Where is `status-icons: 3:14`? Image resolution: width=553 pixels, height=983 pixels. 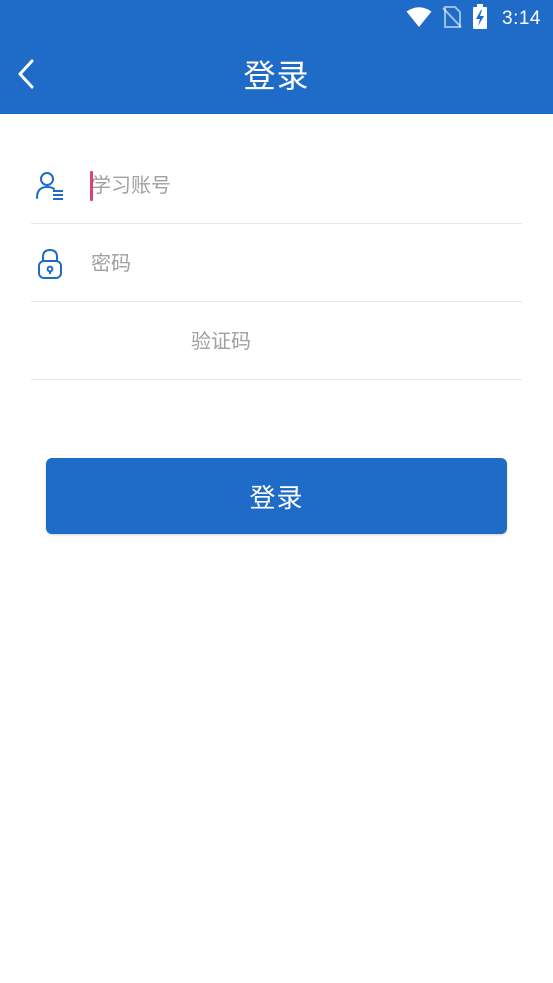 status-icons: 3:14 is located at coordinates (473, 19).